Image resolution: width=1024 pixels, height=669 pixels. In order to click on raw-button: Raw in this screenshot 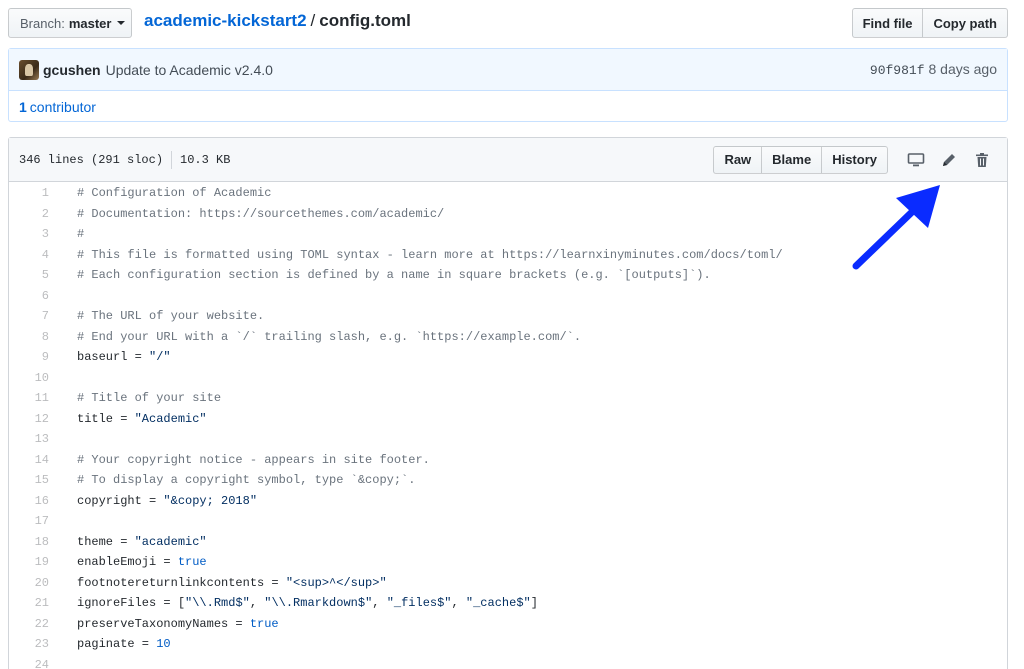, I will do `click(738, 159)`.